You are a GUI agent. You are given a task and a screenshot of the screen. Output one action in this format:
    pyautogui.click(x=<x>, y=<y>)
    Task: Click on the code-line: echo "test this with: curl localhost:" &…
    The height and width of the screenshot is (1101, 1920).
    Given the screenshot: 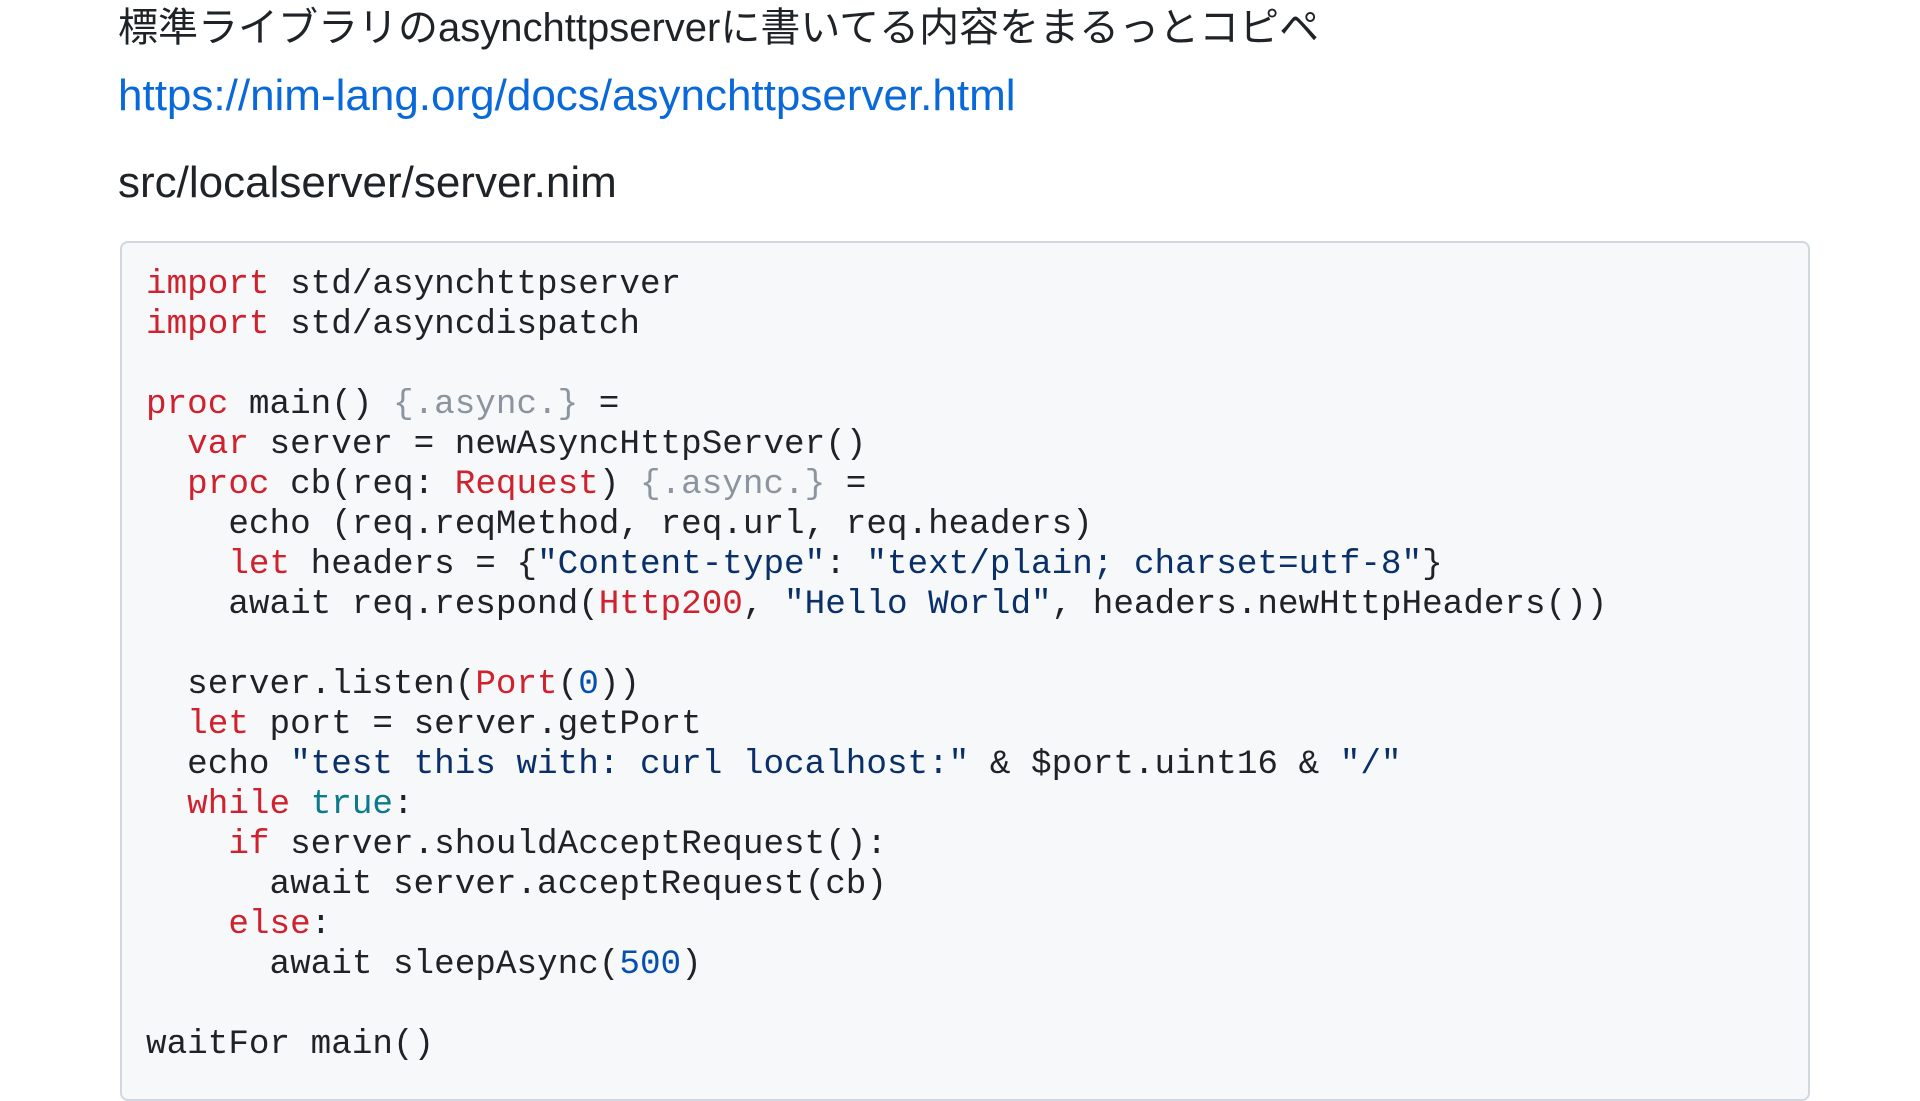 What is the action you would take?
    pyautogui.click(x=774, y=764)
    